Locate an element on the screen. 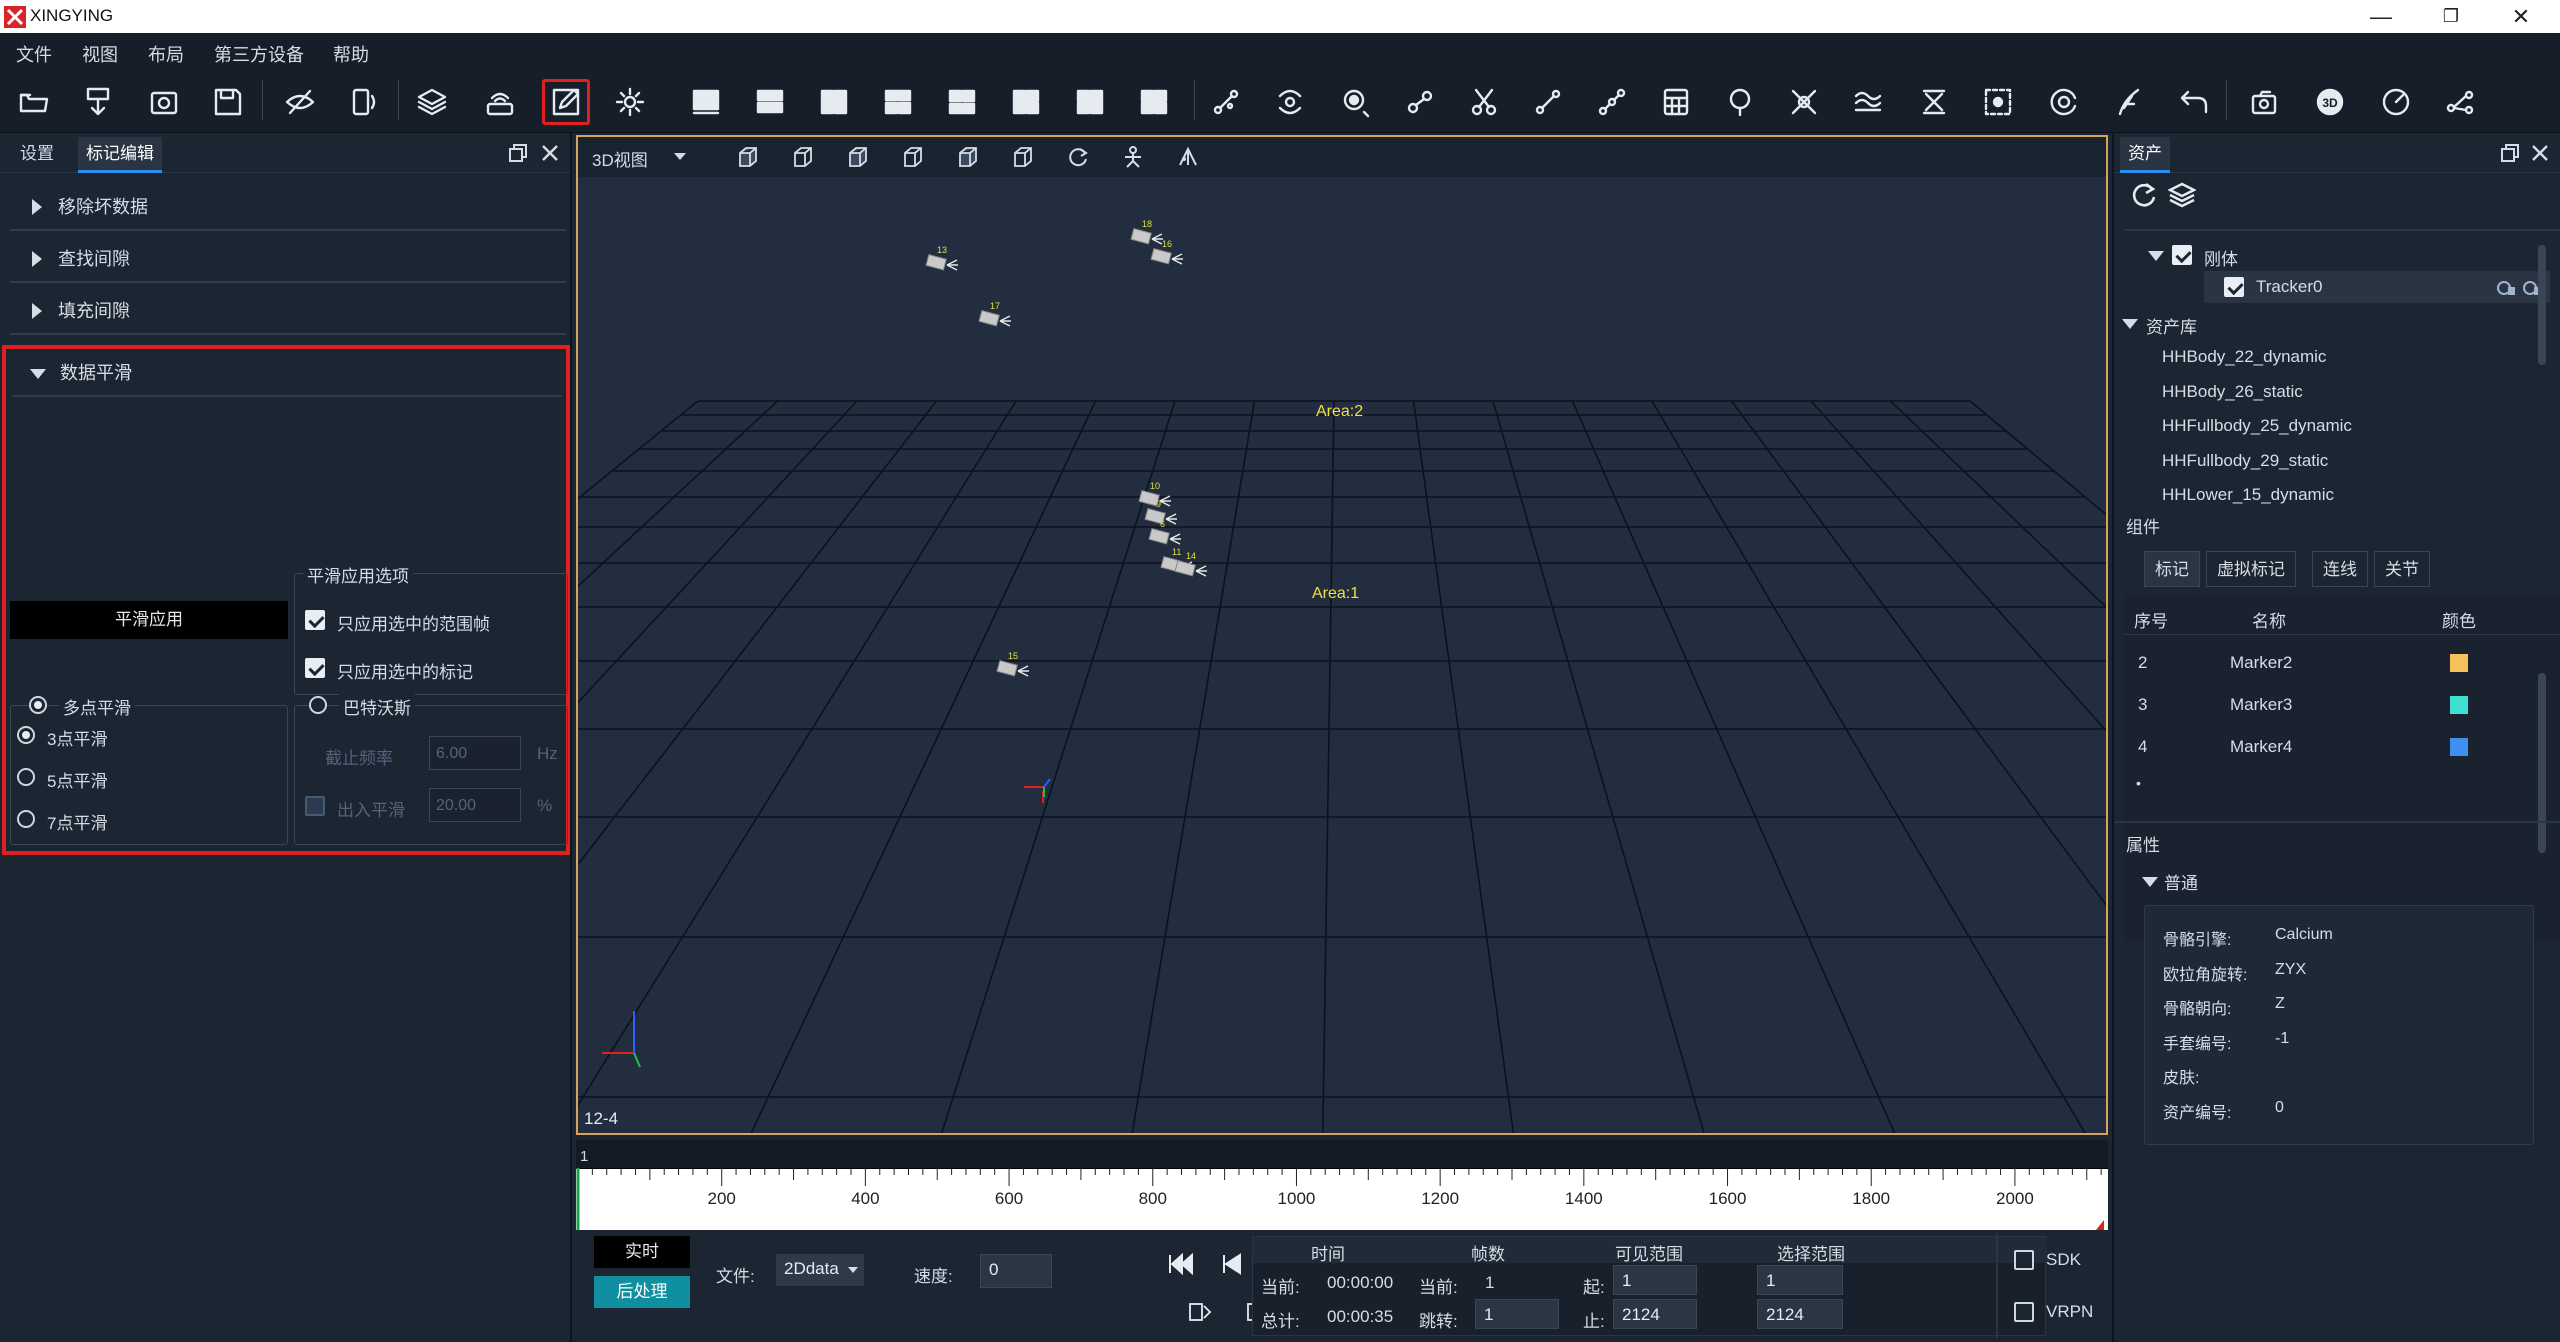 This screenshot has height=1342, width=2560. close-panel-icon is located at coordinates (550, 153).